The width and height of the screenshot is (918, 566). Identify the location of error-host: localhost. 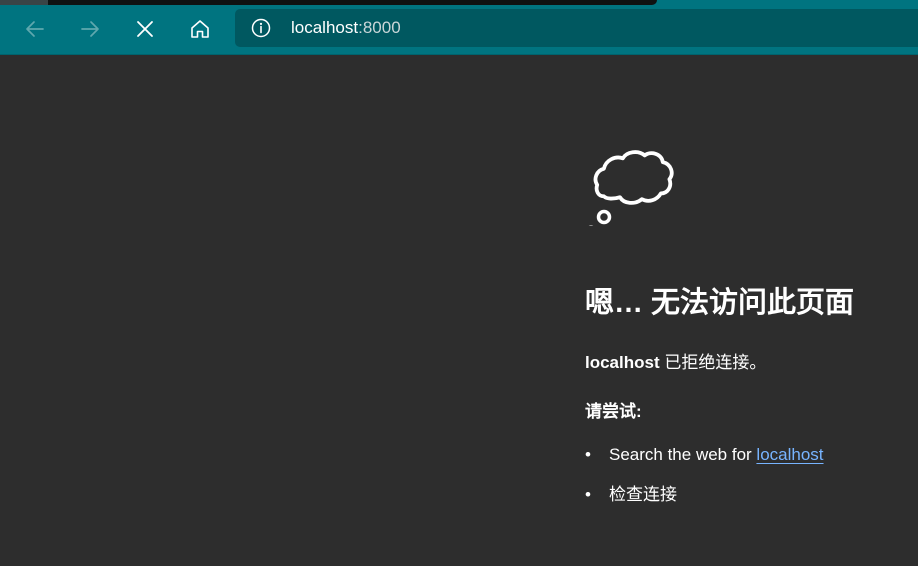
(622, 362).